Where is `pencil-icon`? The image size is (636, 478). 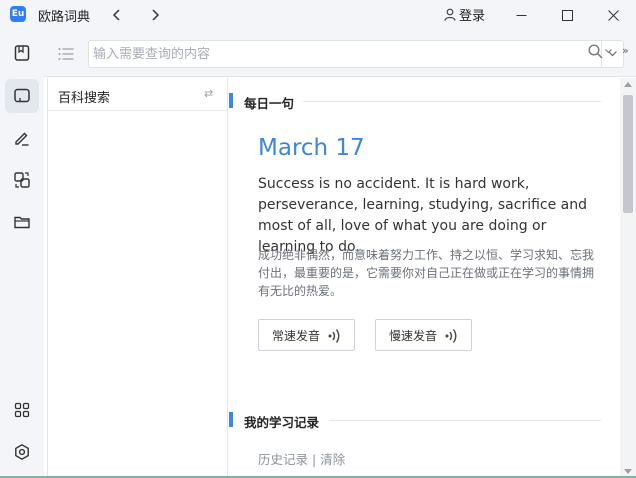
pencil-icon is located at coordinates (22, 139).